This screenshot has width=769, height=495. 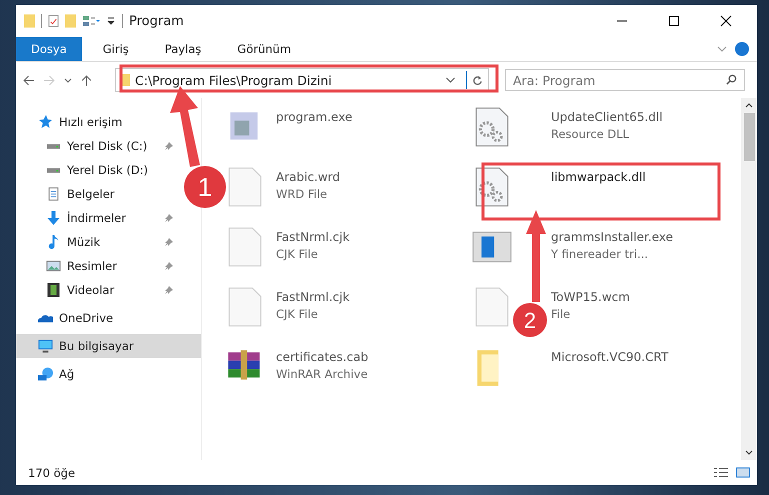 What do you see at coordinates (53, 242) in the screenshot?
I see `music-note-icon` at bounding box center [53, 242].